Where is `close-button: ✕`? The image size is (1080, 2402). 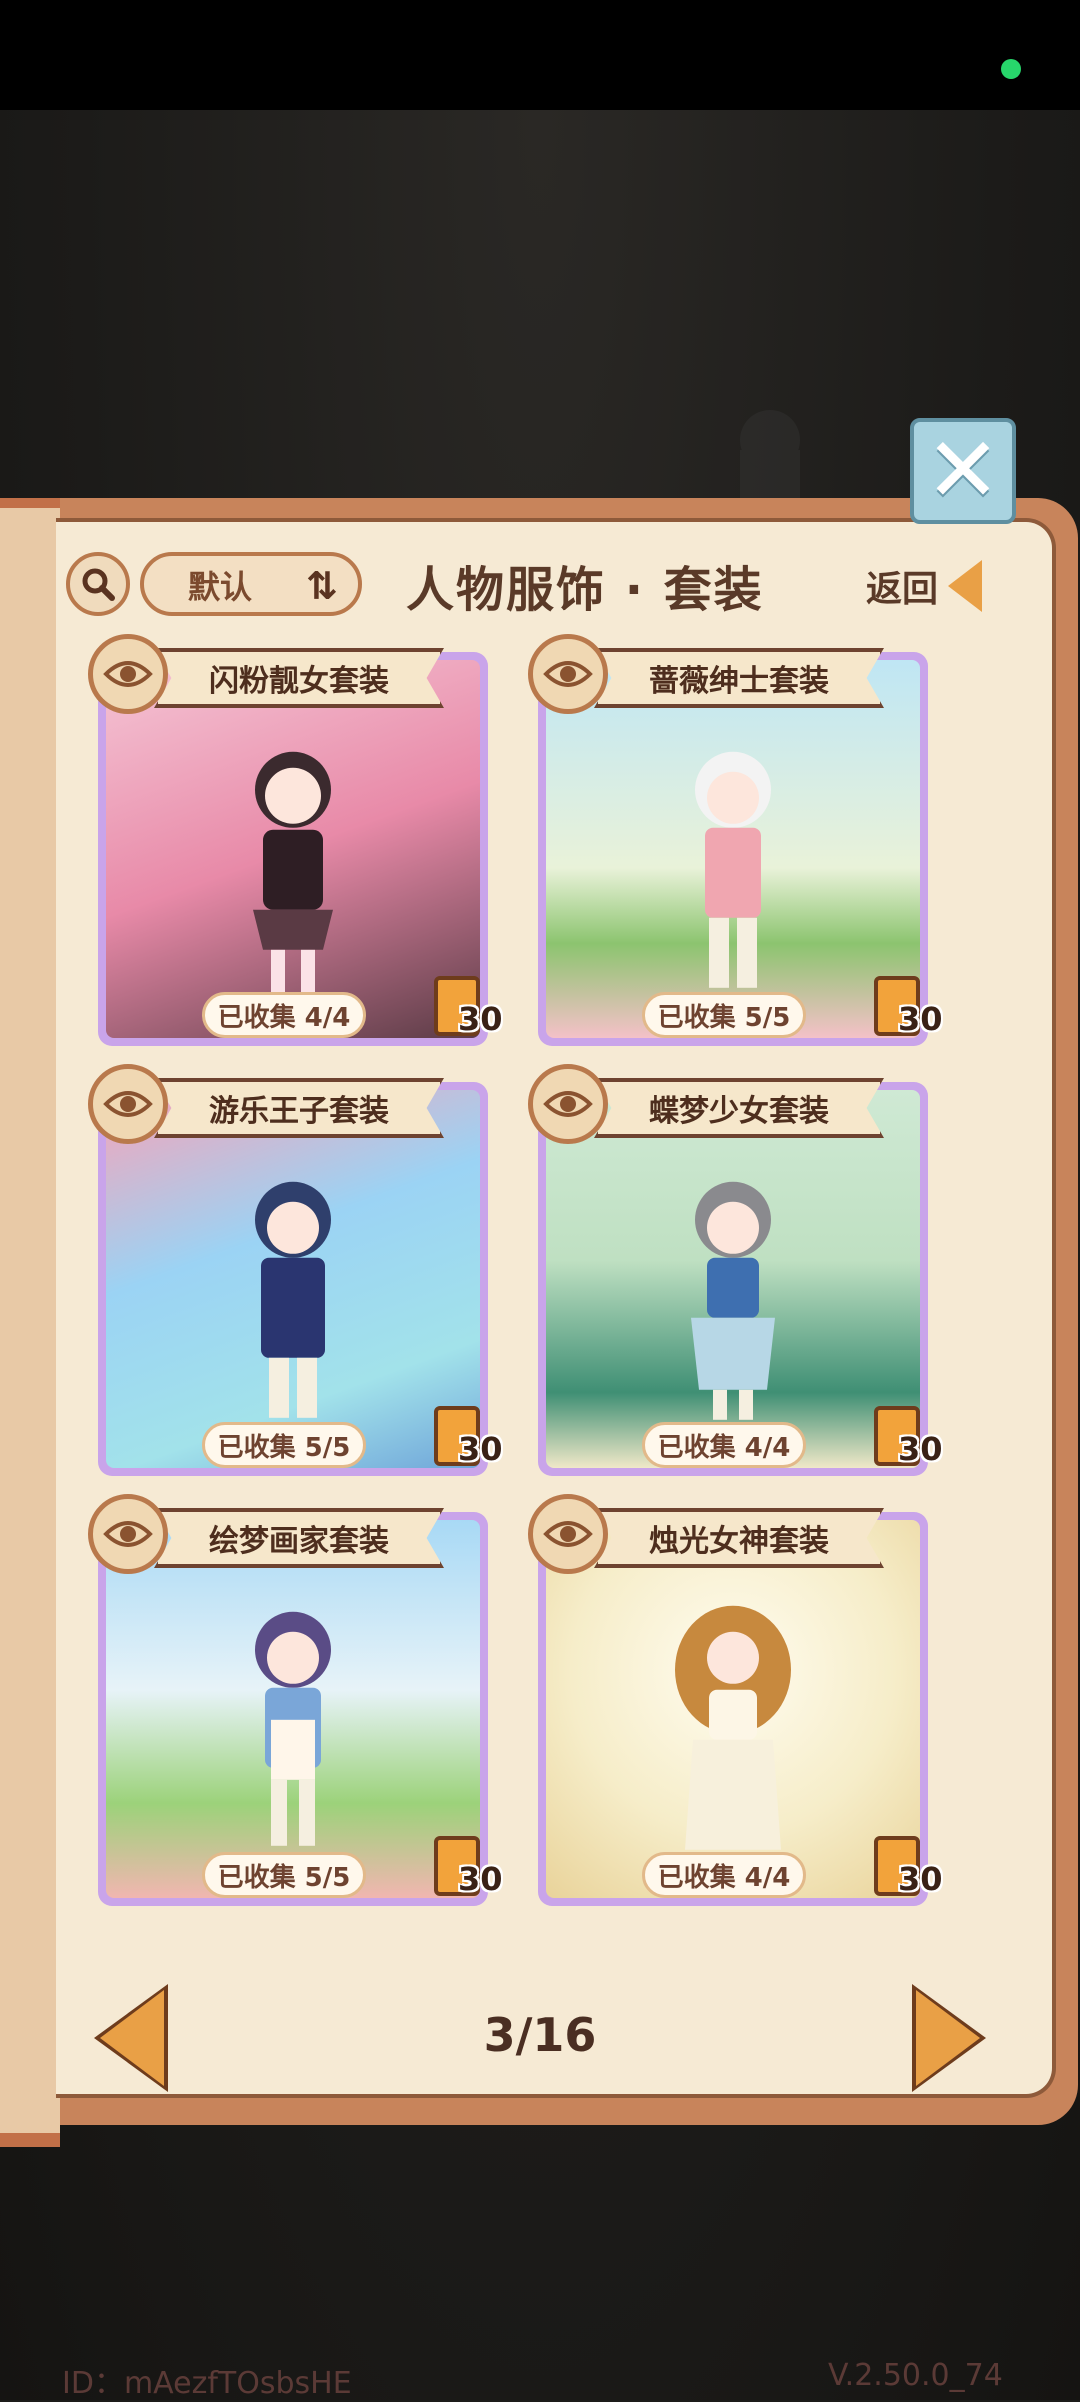 close-button: ✕ is located at coordinates (963, 471).